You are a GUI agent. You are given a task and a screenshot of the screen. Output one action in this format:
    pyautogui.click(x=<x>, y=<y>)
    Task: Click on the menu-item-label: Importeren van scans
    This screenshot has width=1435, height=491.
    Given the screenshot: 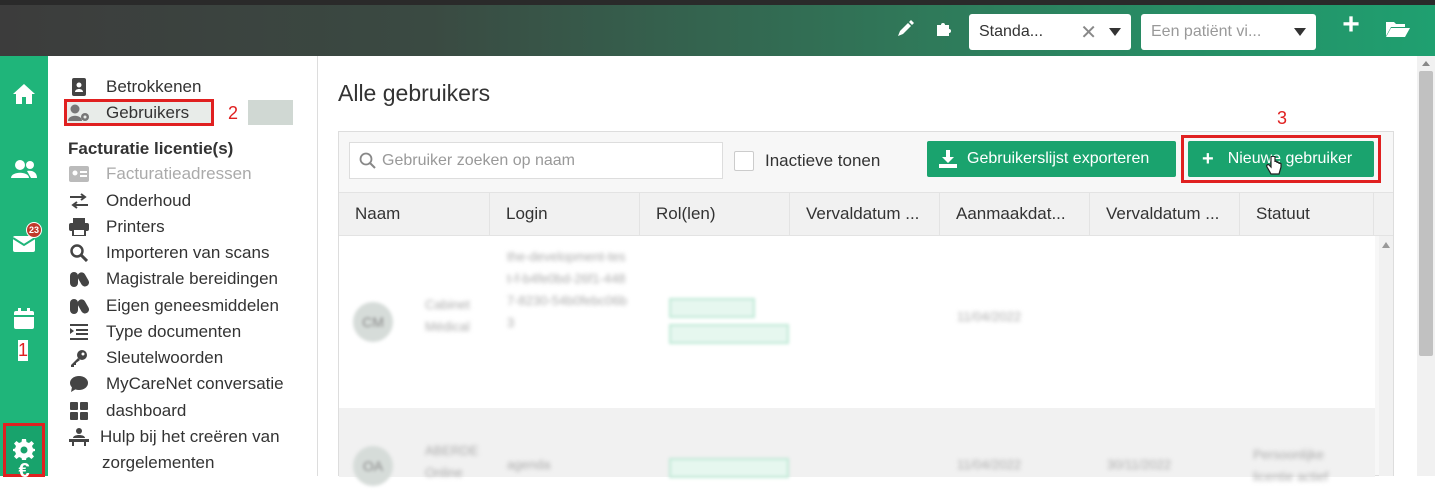 What is the action you would take?
    pyautogui.click(x=188, y=252)
    